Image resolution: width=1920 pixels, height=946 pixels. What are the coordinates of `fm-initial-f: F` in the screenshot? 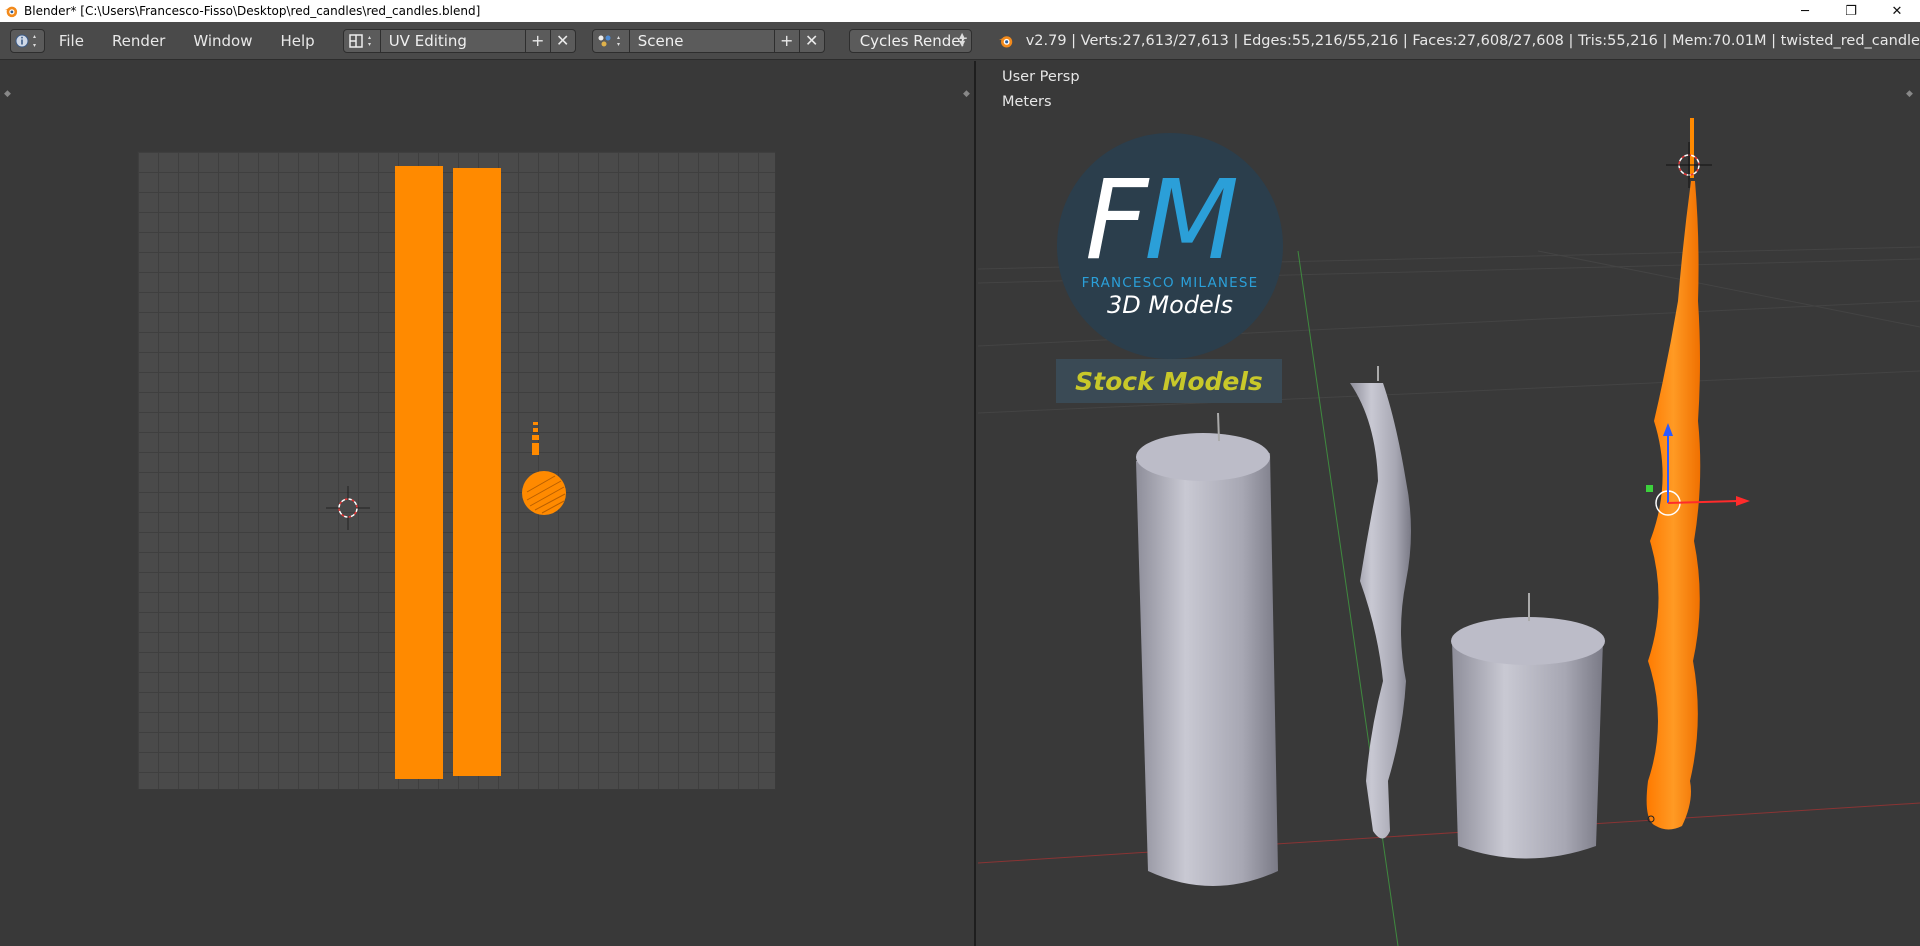 It's located at (1116, 220).